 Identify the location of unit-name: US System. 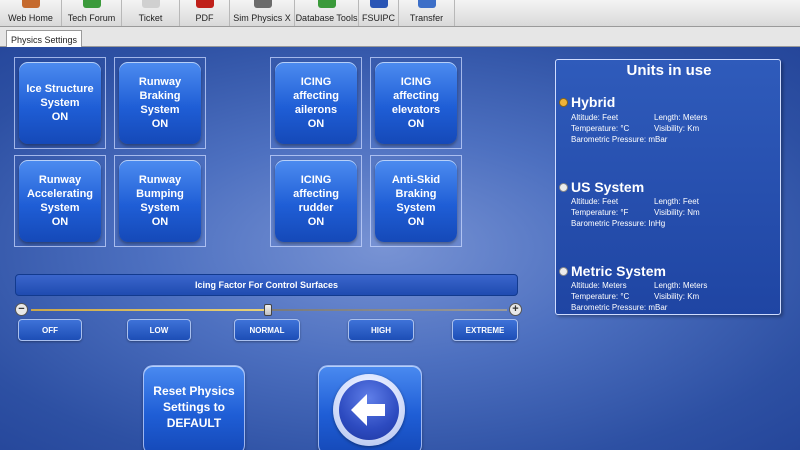
(608, 187).